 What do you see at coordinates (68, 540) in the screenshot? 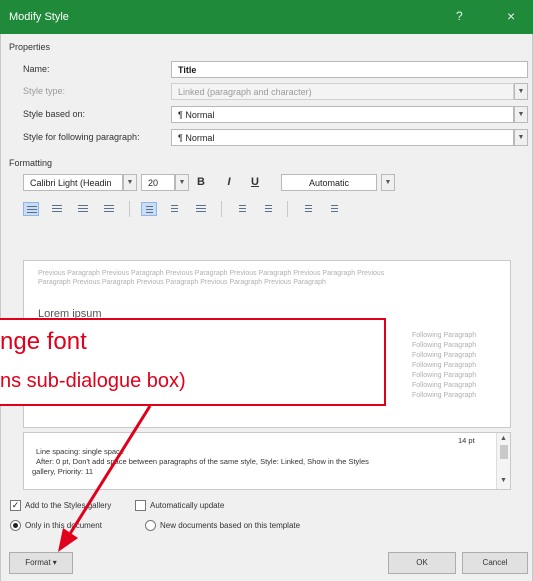
I see `arrow-head` at bounding box center [68, 540].